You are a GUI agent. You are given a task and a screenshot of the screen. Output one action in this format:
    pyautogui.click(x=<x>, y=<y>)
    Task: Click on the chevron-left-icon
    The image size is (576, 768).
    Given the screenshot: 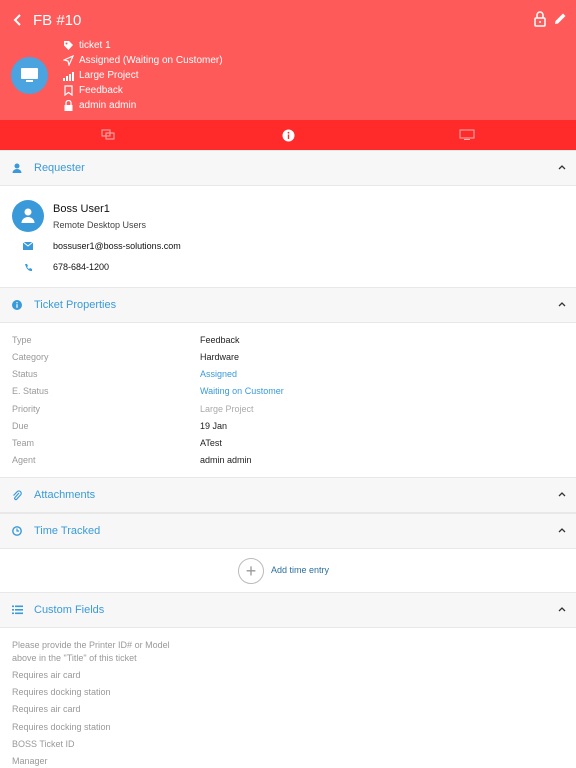 What is the action you would take?
    pyautogui.click(x=17, y=20)
    